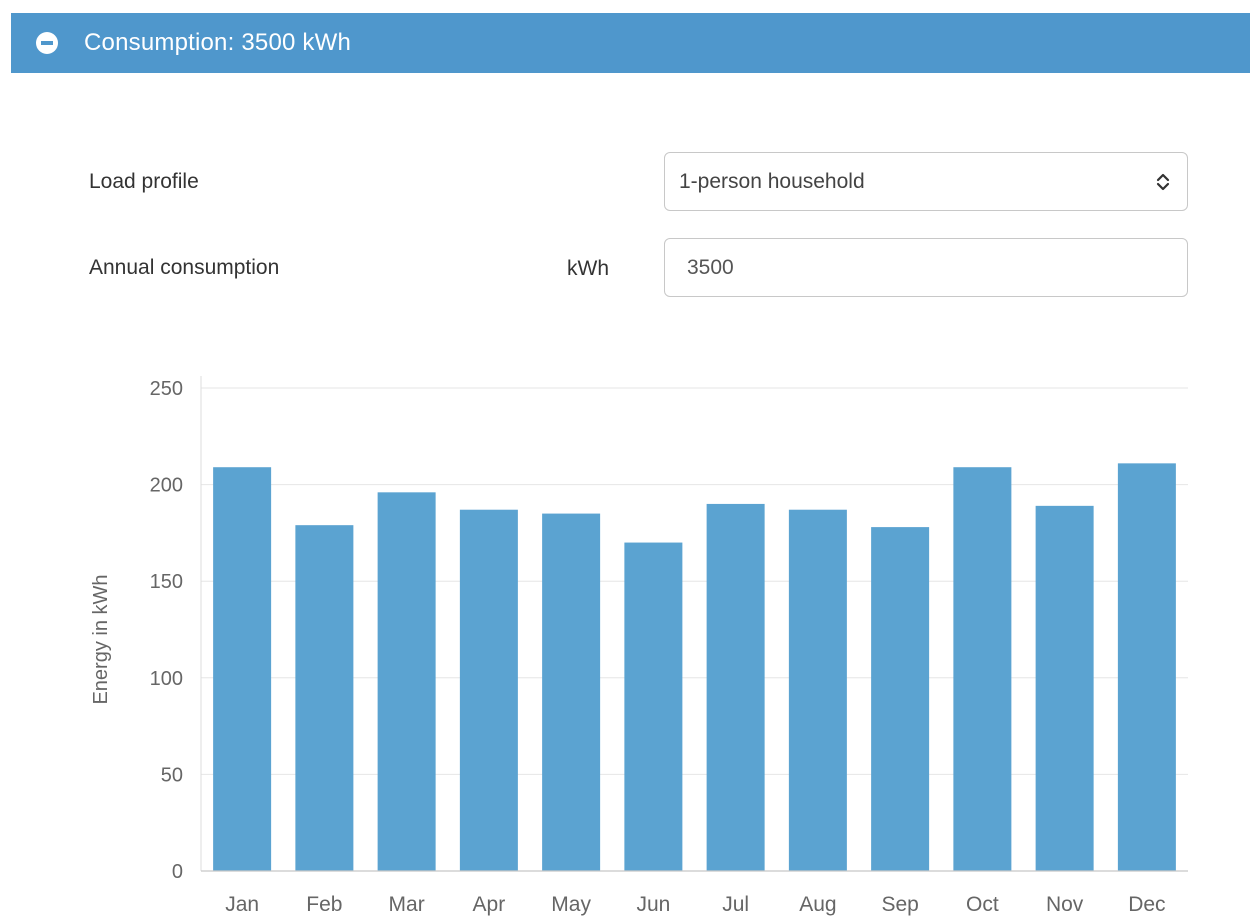  What do you see at coordinates (101, 639) in the screenshot?
I see `y-axis-title: Energy in kWh` at bounding box center [101, 639].